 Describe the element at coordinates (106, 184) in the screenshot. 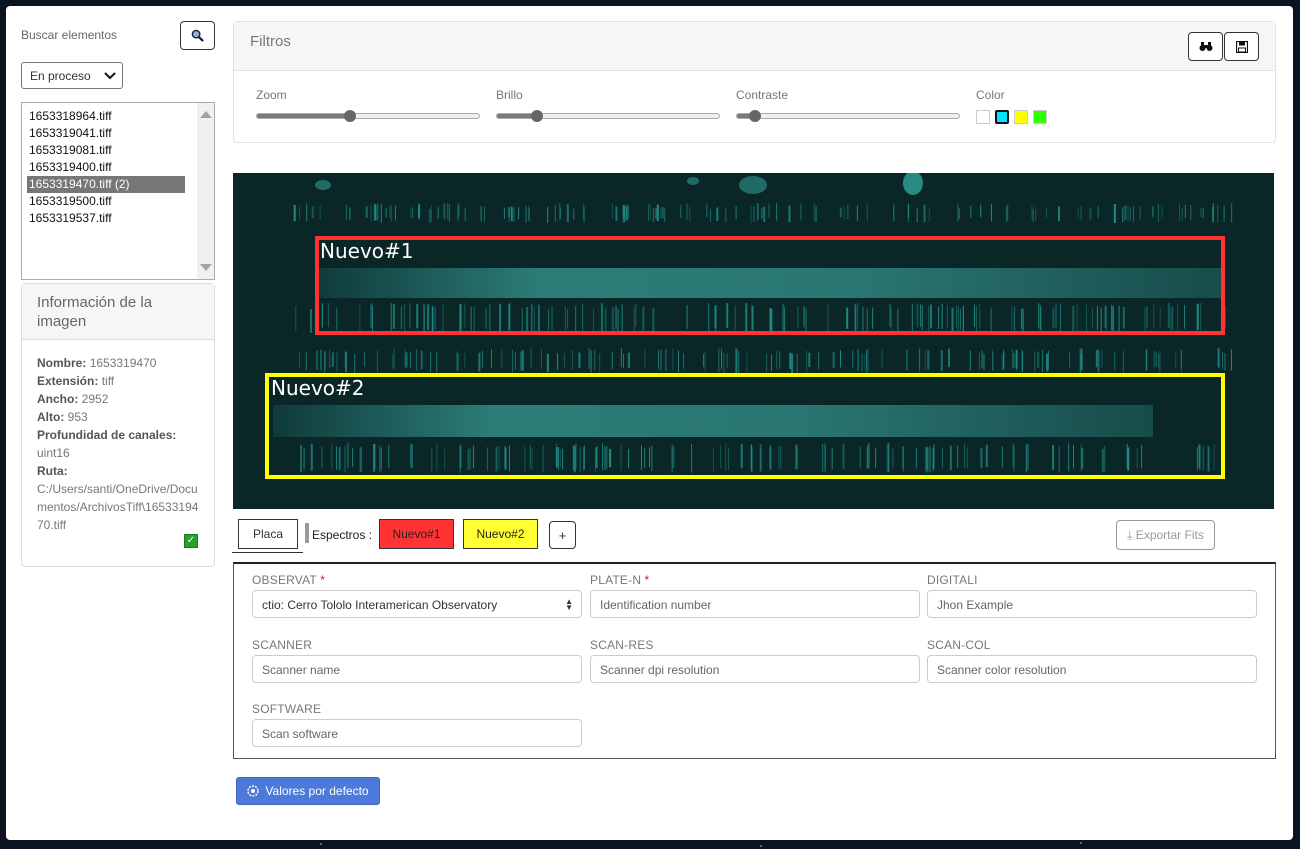

I see `file-list-item: 1653319470.tiff (2)` at that location.